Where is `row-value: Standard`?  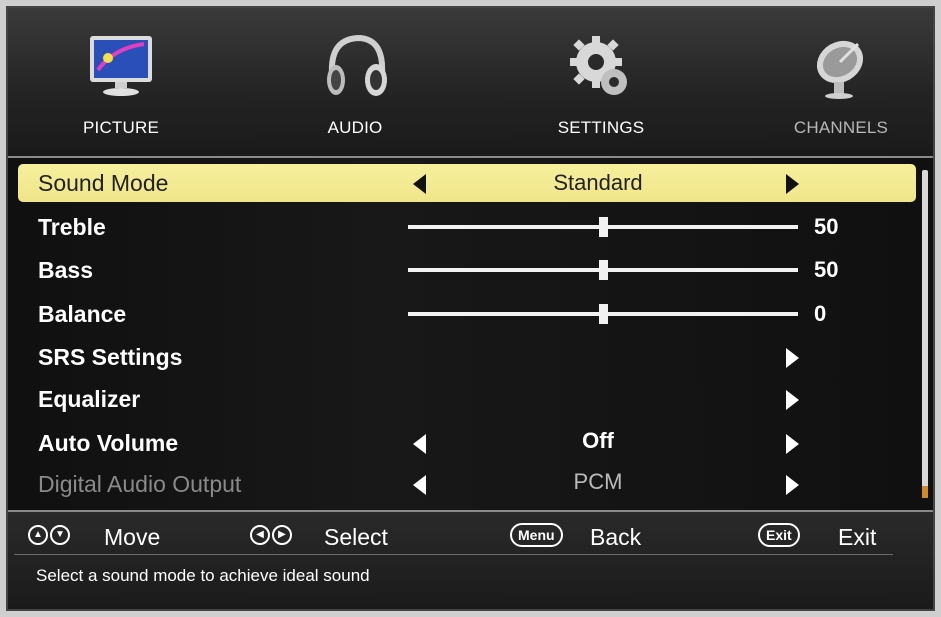 row-value: Standard is located at coordinates (598, 182).